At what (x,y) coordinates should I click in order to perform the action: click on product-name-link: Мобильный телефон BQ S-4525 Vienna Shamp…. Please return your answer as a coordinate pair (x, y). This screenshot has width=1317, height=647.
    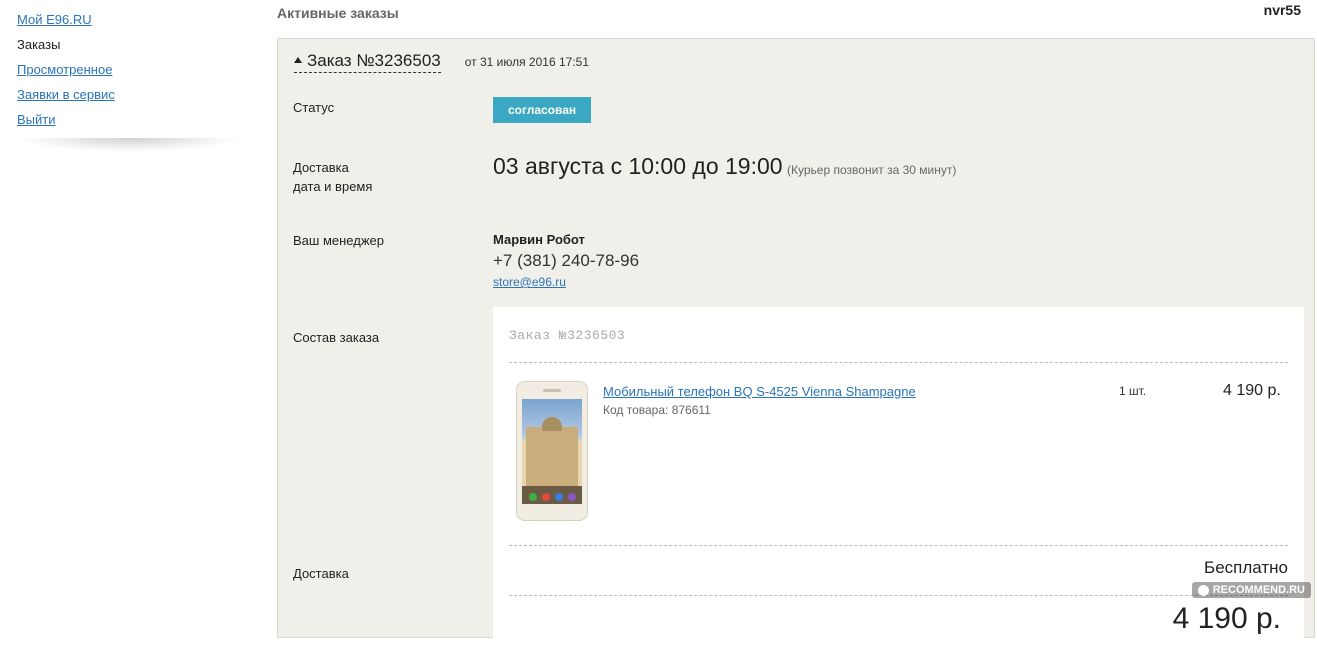
    Looking at the image, I should click on (759, 391).